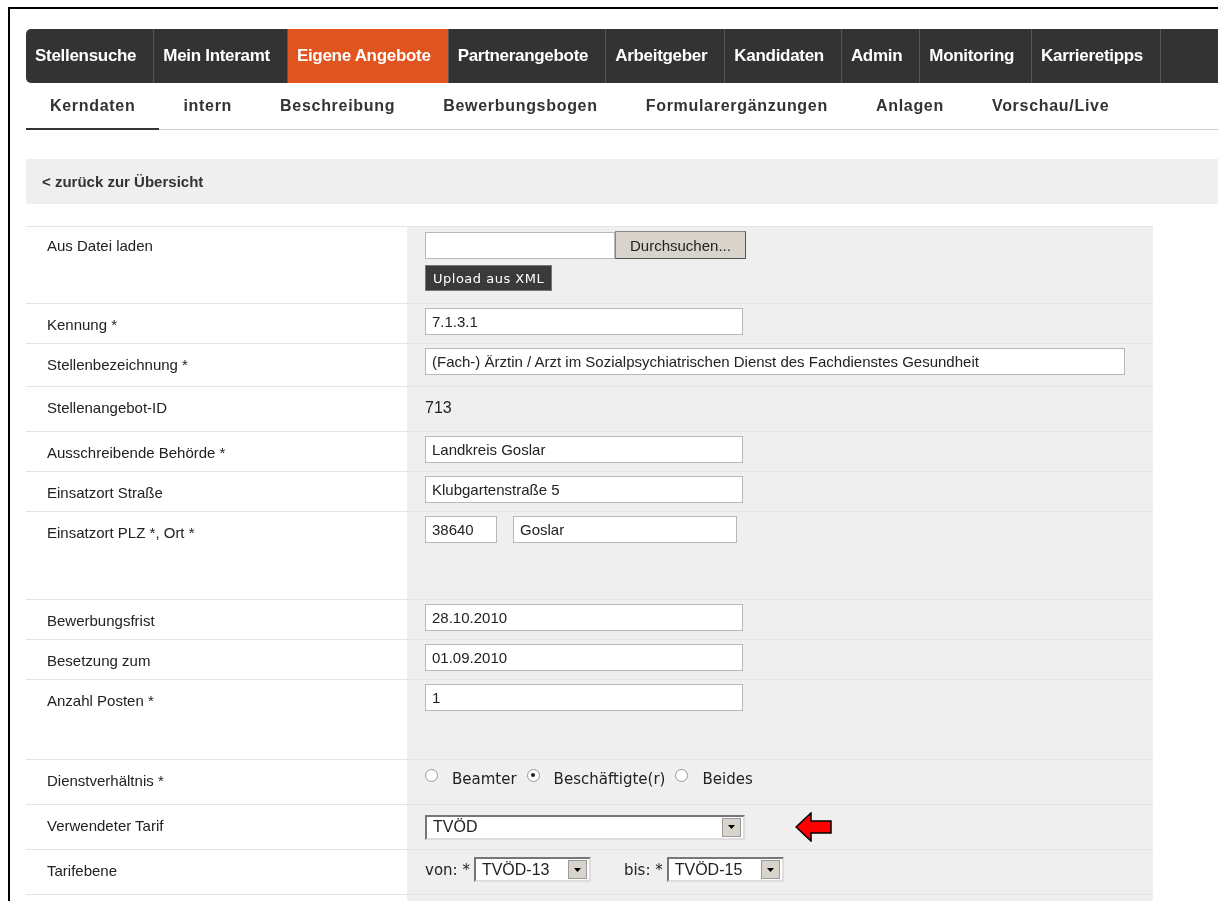  What do you see at coordinates (121, 532) in the screenshot?
I see `field-label: Einsatzort PLZ *, Ort *` at bounding box center [121, 532].